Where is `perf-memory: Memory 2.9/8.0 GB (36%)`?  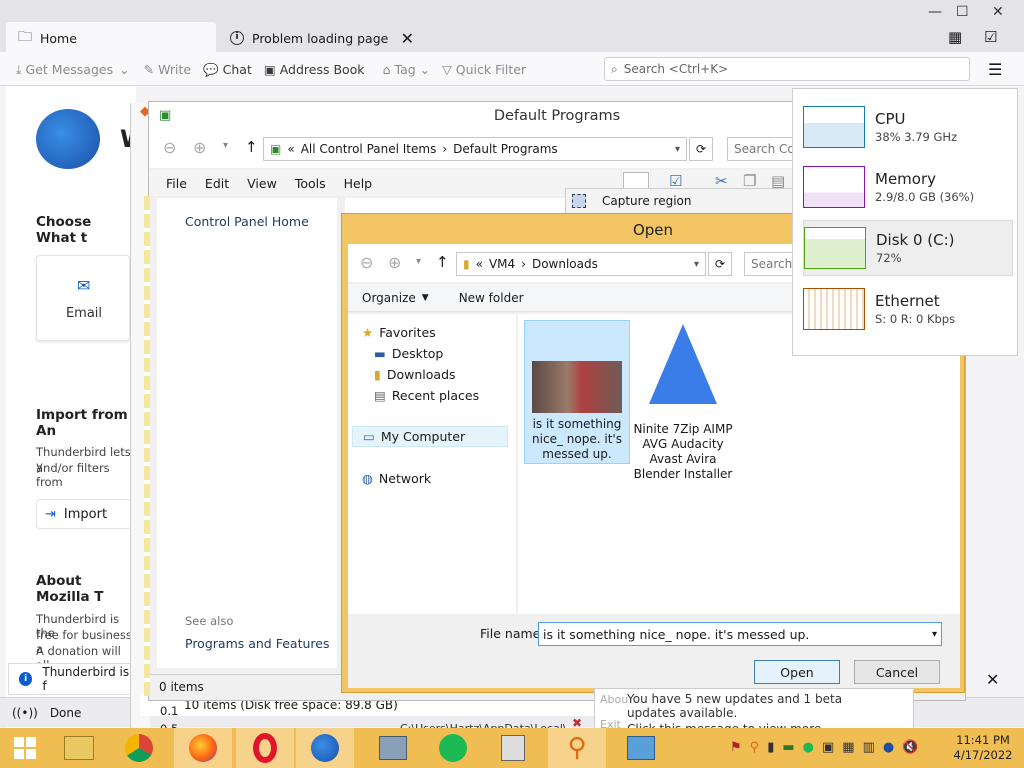 perf-memory: Memory 2.9/8.0 GB (36%) is located at coordinates (908, 187).